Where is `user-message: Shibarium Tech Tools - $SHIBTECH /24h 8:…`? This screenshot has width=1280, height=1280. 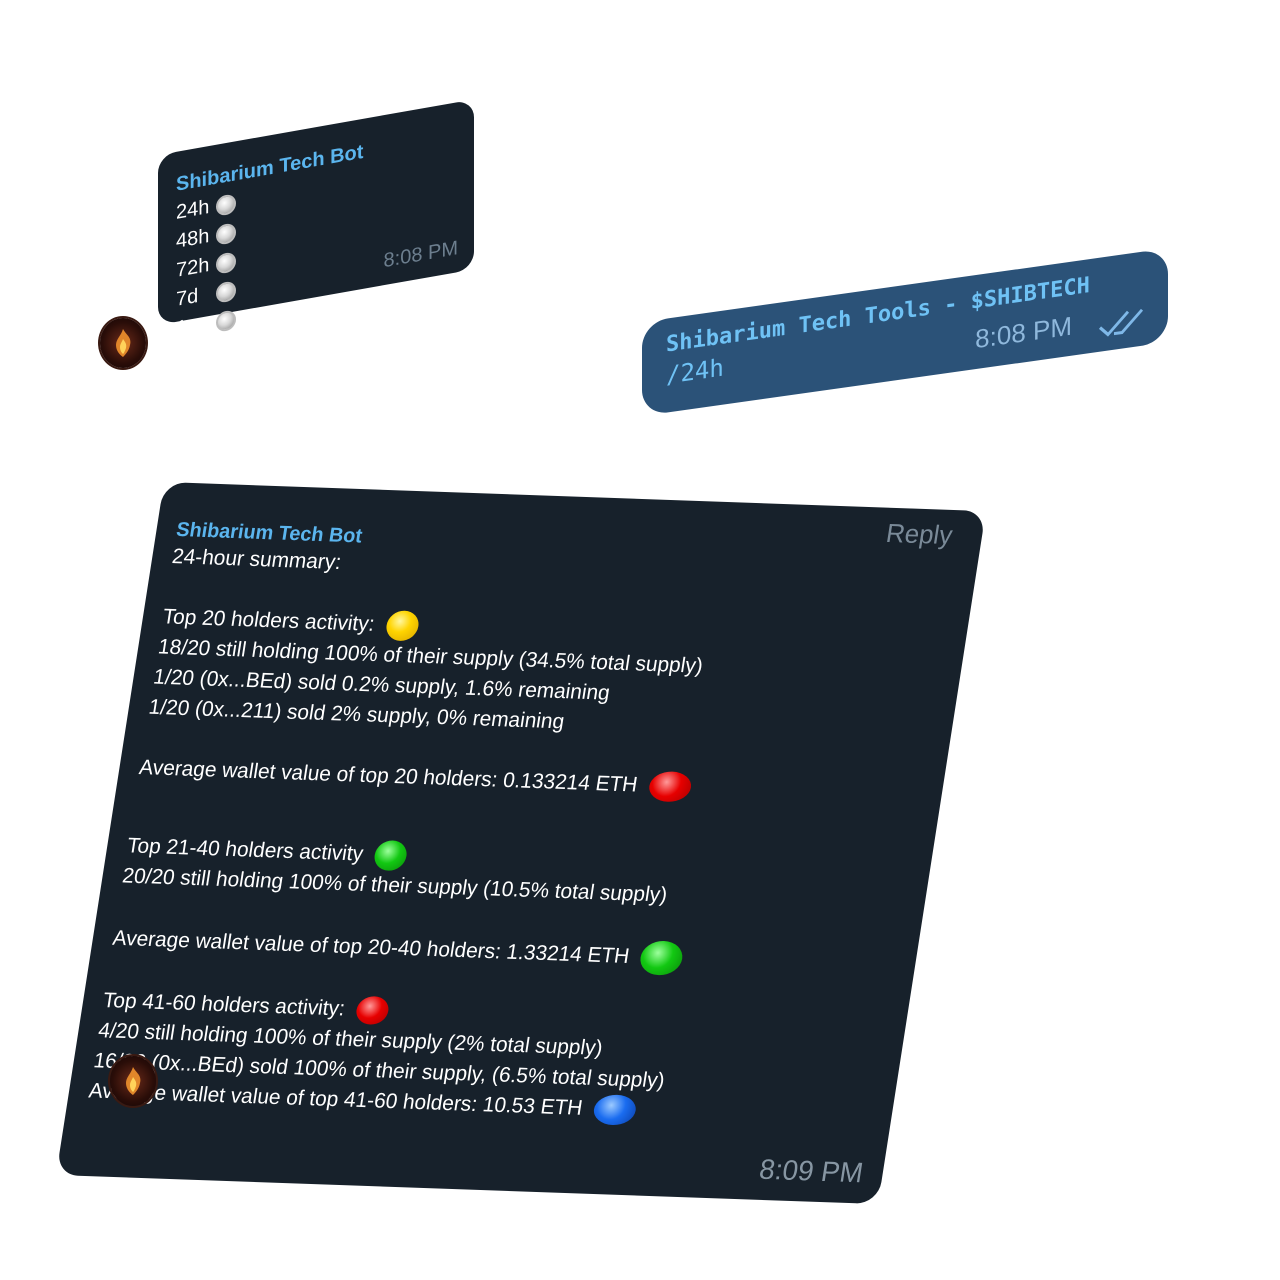
user-message: Shibarium Tech Tools - $SHIBTECH /24h 8:… is located at coordinates (905, 332).